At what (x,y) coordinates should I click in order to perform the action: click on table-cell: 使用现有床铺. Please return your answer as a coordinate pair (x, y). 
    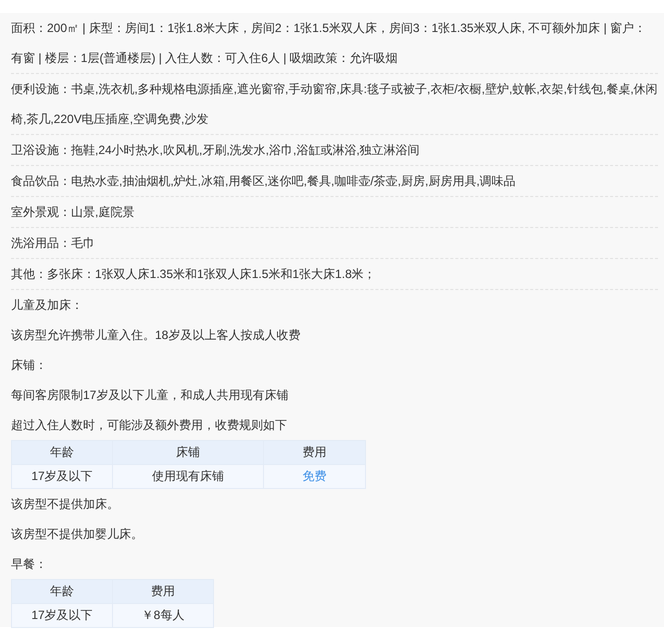
    Looking at the image, I should click on (188, 476).